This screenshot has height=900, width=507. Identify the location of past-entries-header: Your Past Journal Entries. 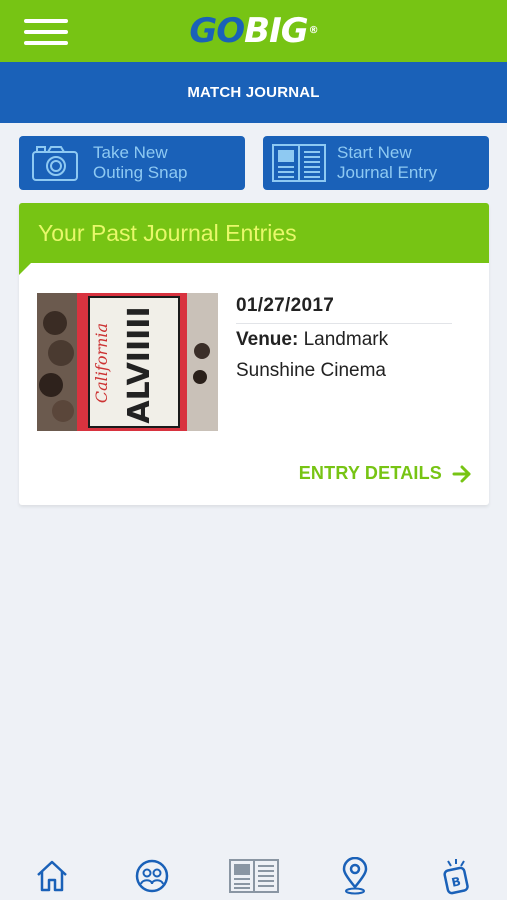
(254, 233).